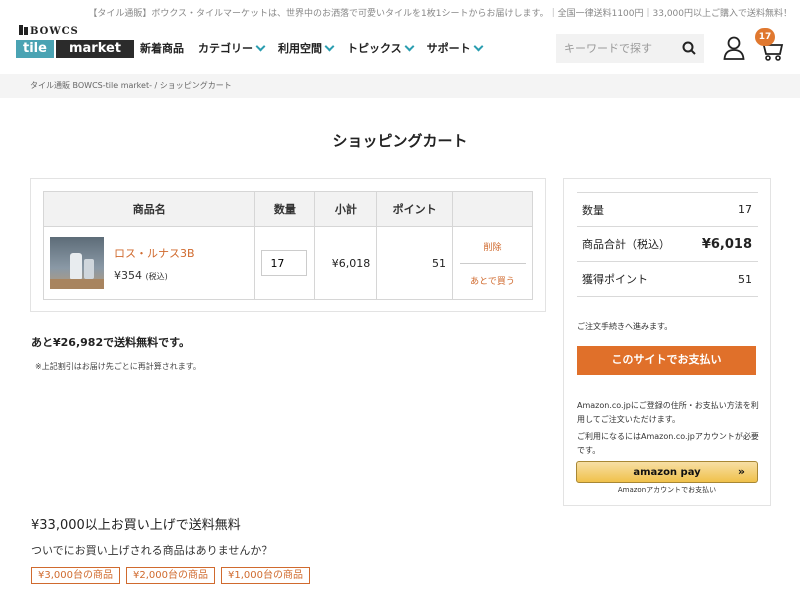 Image resolution: width=800 pixels, height=600 pixels. What do you see at coordinates (285, 209) in the screenshot?
I see `column-header-quantity: 数量` at bounding box center [285, 209].